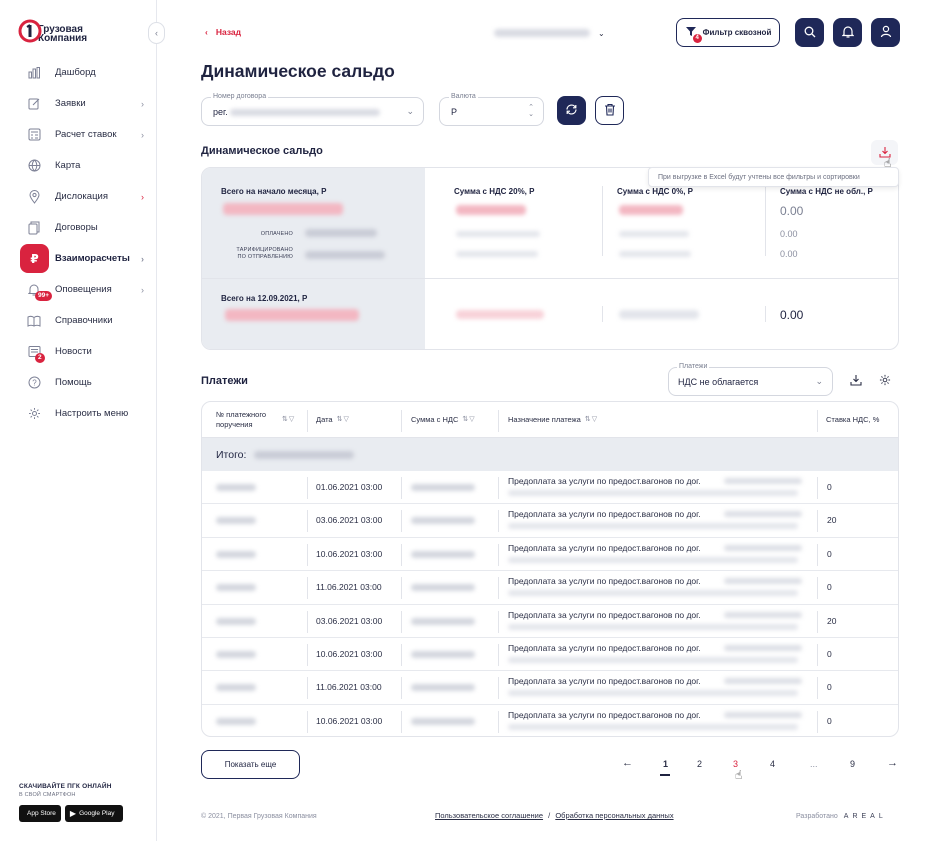 Image resolution: width=950 pixels, height=841 pixels. What do you see at coordinates (892, 763) in the screenshot?
I see `next-page-button: →` at bounding box center [892, 763].